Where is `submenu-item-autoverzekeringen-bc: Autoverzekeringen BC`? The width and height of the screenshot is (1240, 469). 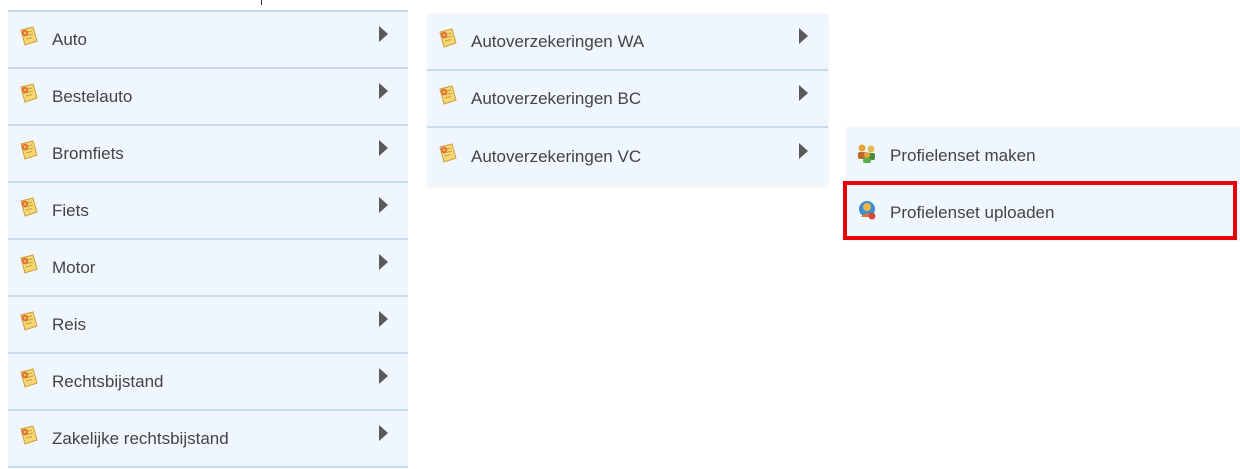 submenu-item-autoverzekeringen-bc: Autoverzekeringen BC is located at coordinates (627, 99).